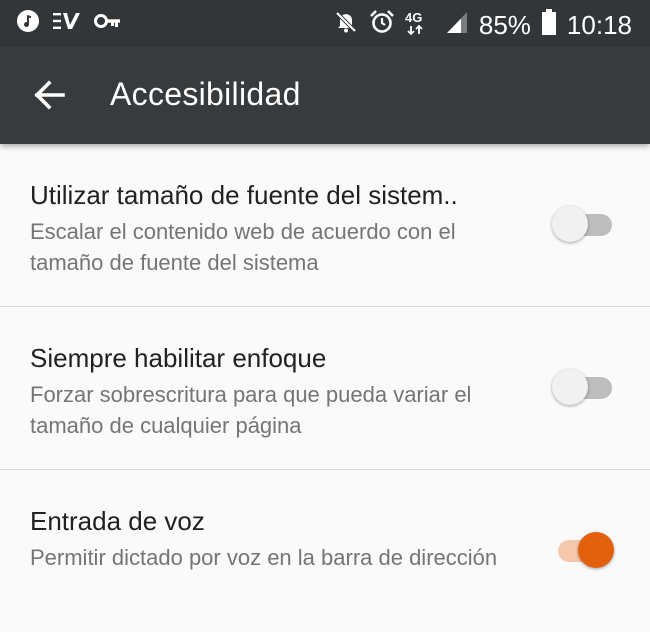  Describe the element at coordinates (108, 23) in the screenshot. I see `key-icon` at that location.